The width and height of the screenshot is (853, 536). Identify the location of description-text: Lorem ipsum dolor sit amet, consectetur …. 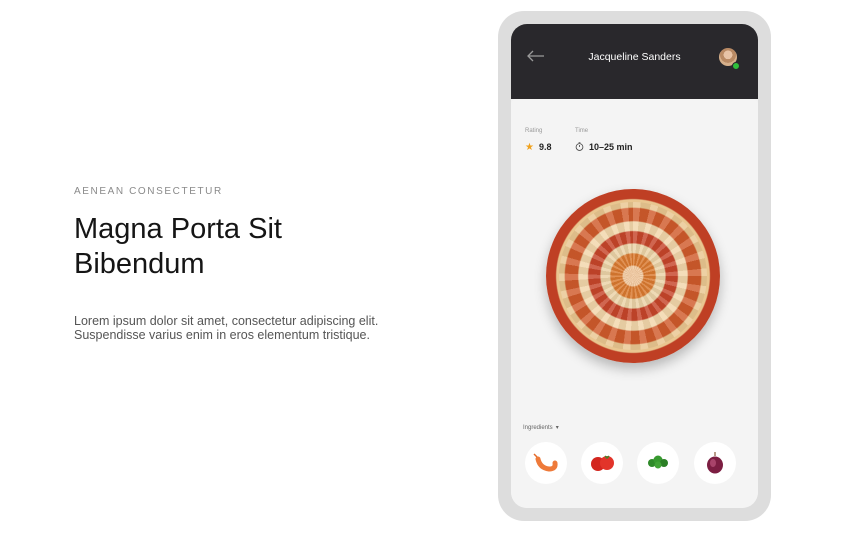
(226, 328).